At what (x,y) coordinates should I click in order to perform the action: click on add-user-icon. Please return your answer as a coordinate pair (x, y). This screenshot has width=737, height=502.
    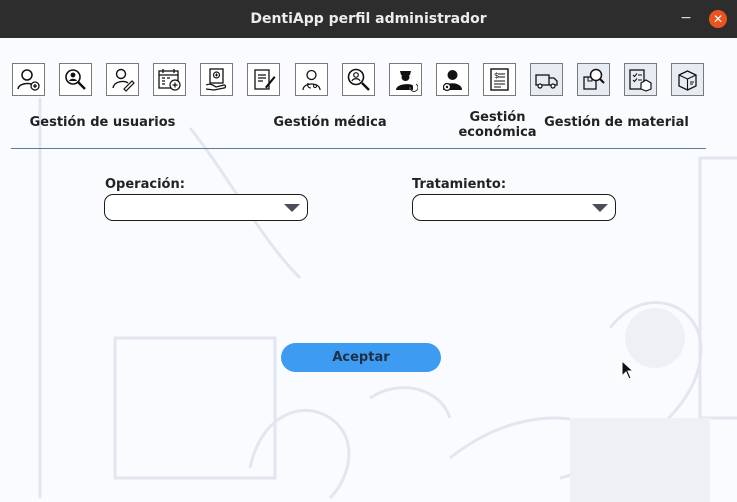
    Looking at the image, I should click on (28, 80).